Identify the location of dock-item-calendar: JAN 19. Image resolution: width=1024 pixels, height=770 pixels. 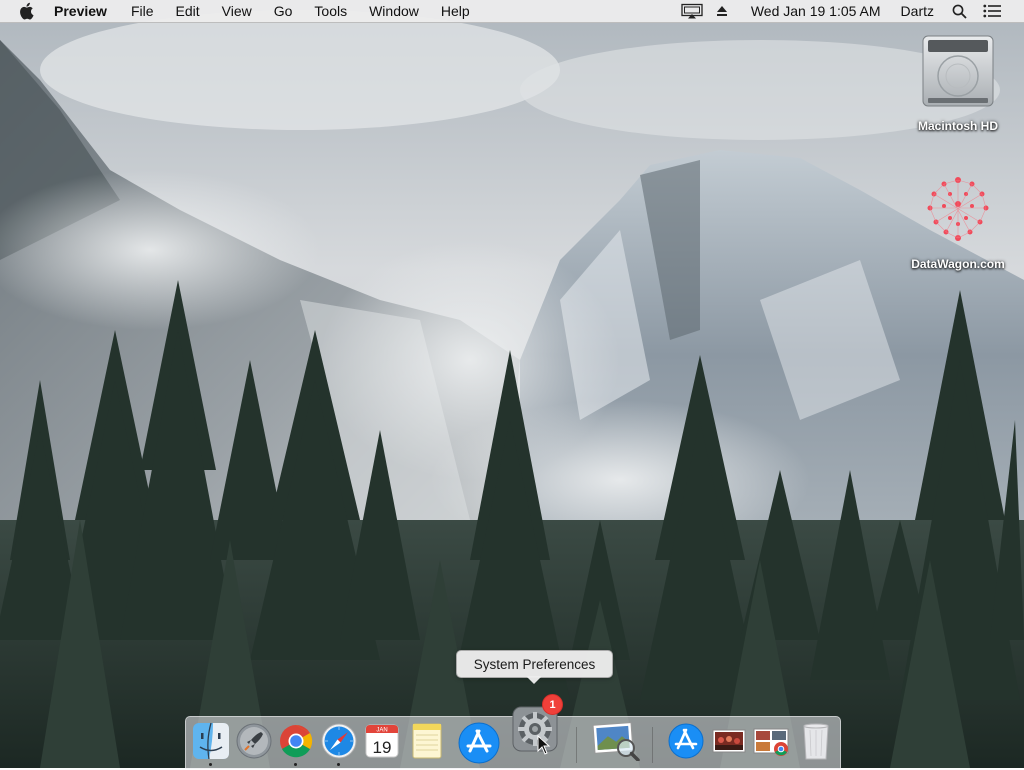
(382, 741).